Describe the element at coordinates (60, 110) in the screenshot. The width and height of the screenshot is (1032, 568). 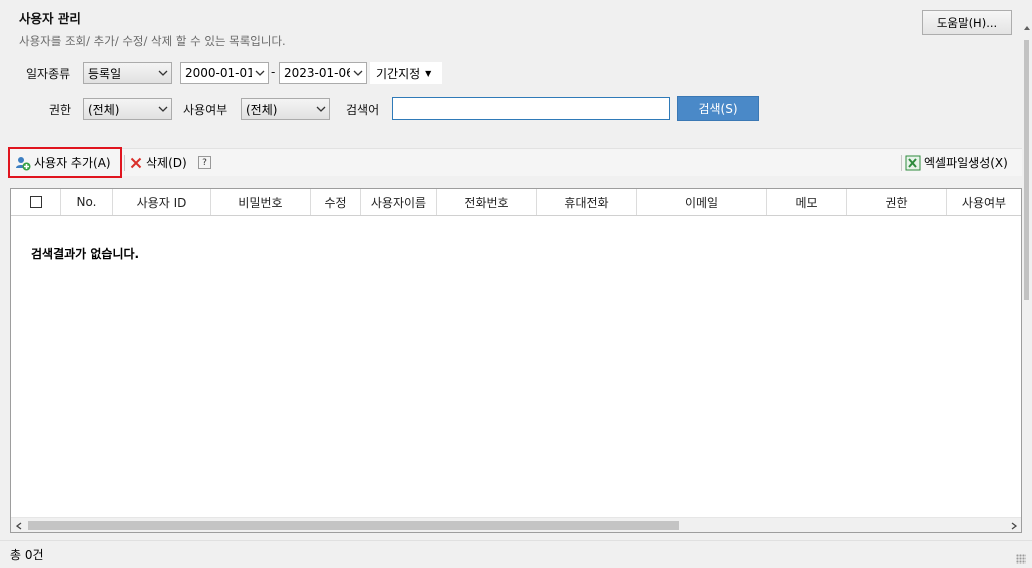
I see `permission-label: 권한` at that location.